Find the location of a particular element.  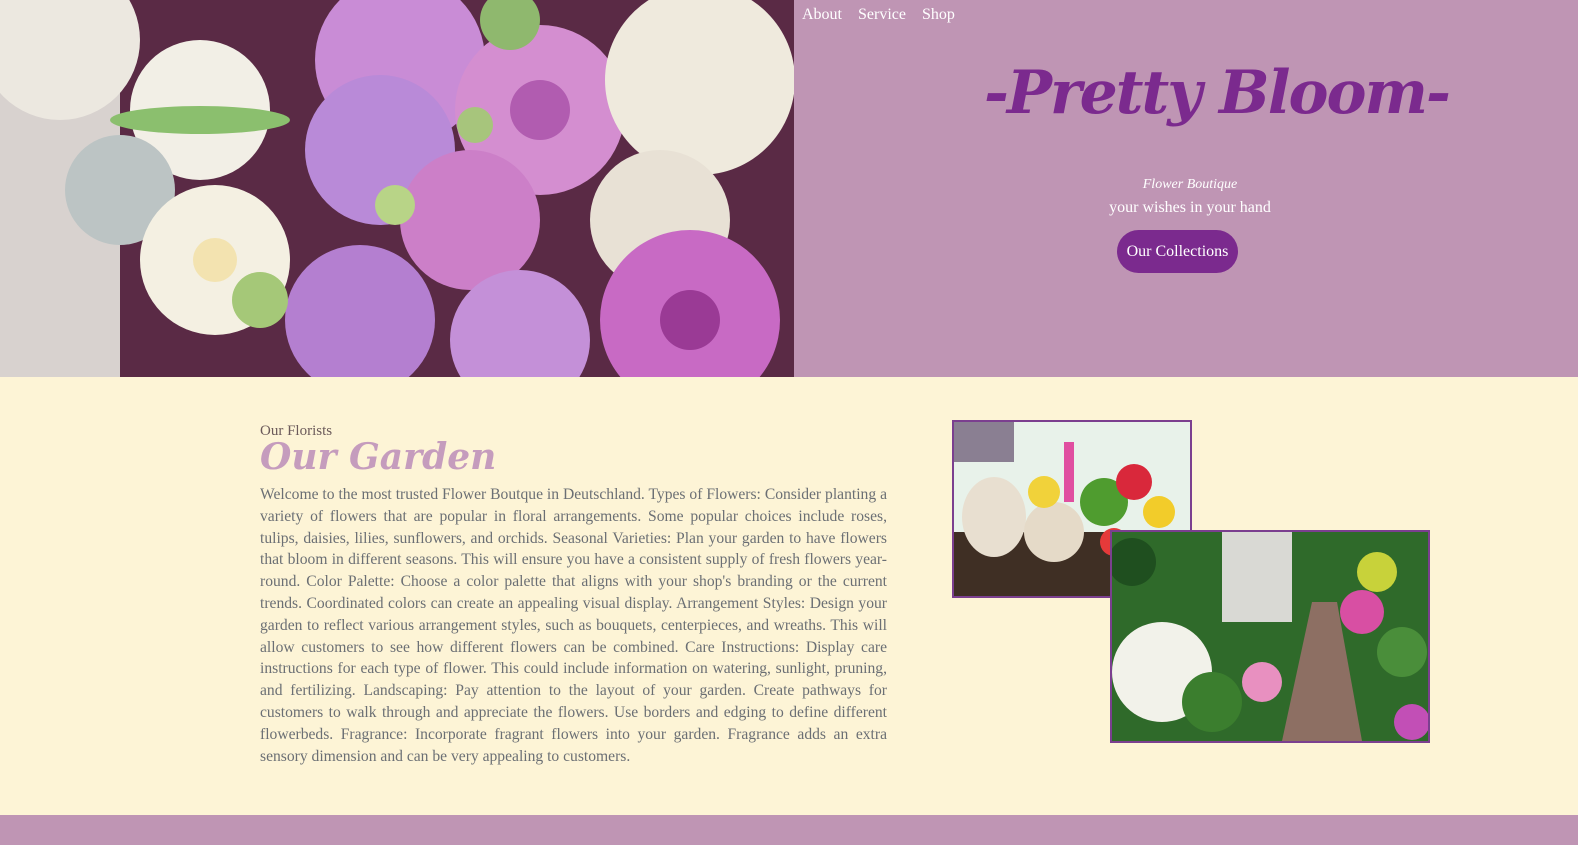

nav-link-about: About is located at coordinates (822, 15).